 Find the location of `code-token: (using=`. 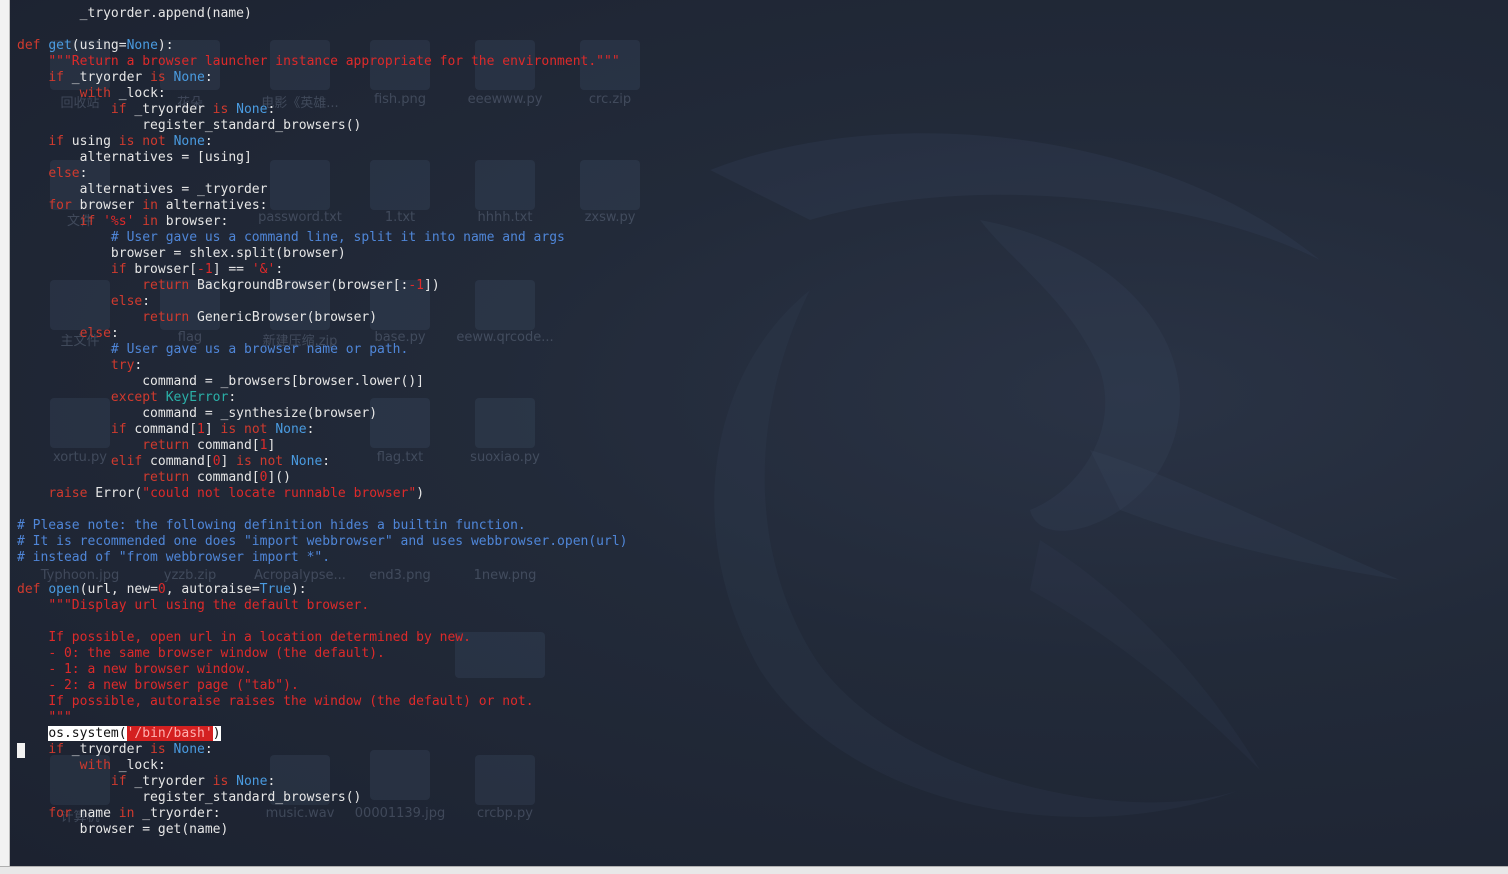

code-token: (using= is located at coordinates (99, 45).